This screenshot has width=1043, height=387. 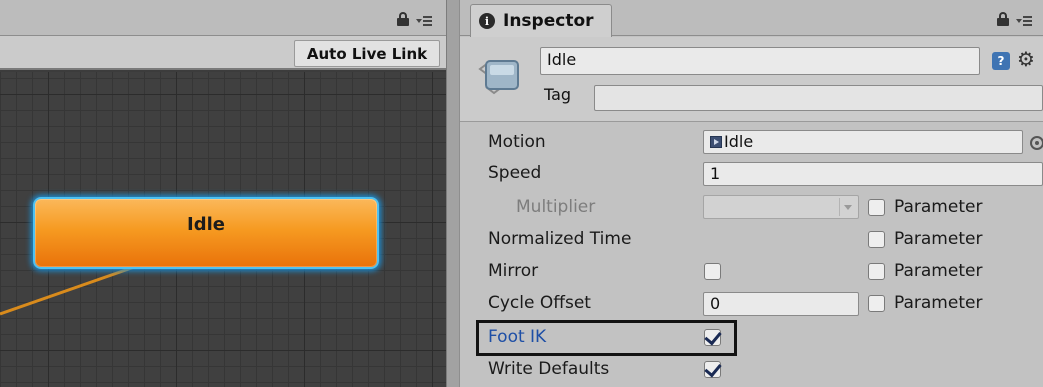 I want to click on foot-ik-highlight-box, so click(x=606, y=338).